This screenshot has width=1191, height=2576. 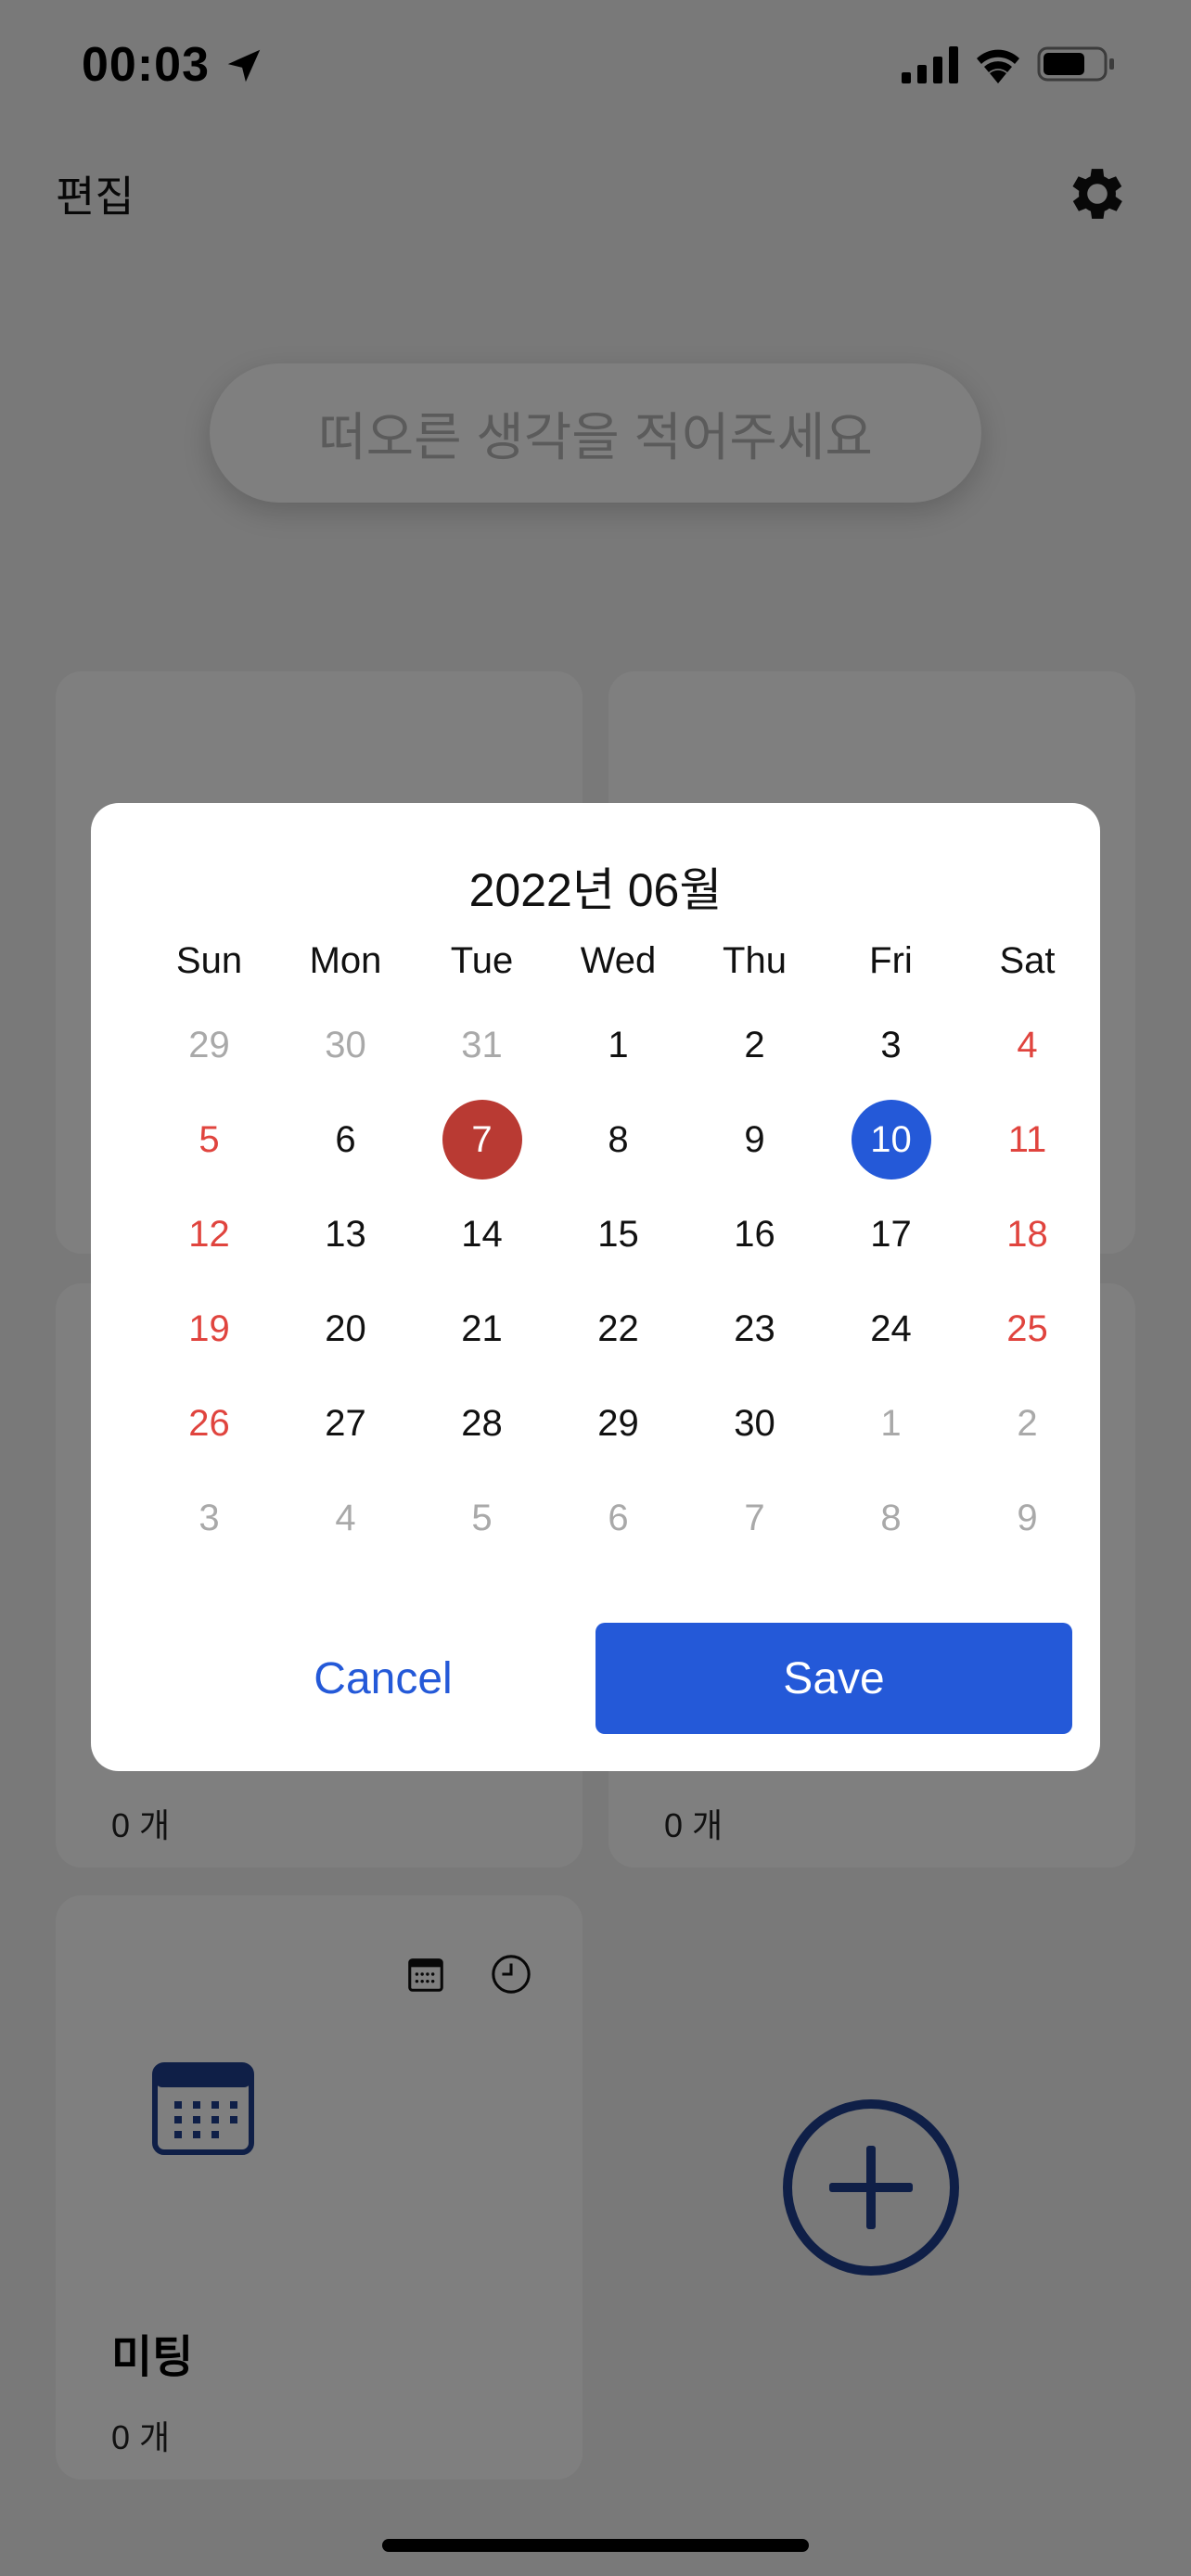 I want to click on calendar-day: 15, so click(x=618, y=1234).